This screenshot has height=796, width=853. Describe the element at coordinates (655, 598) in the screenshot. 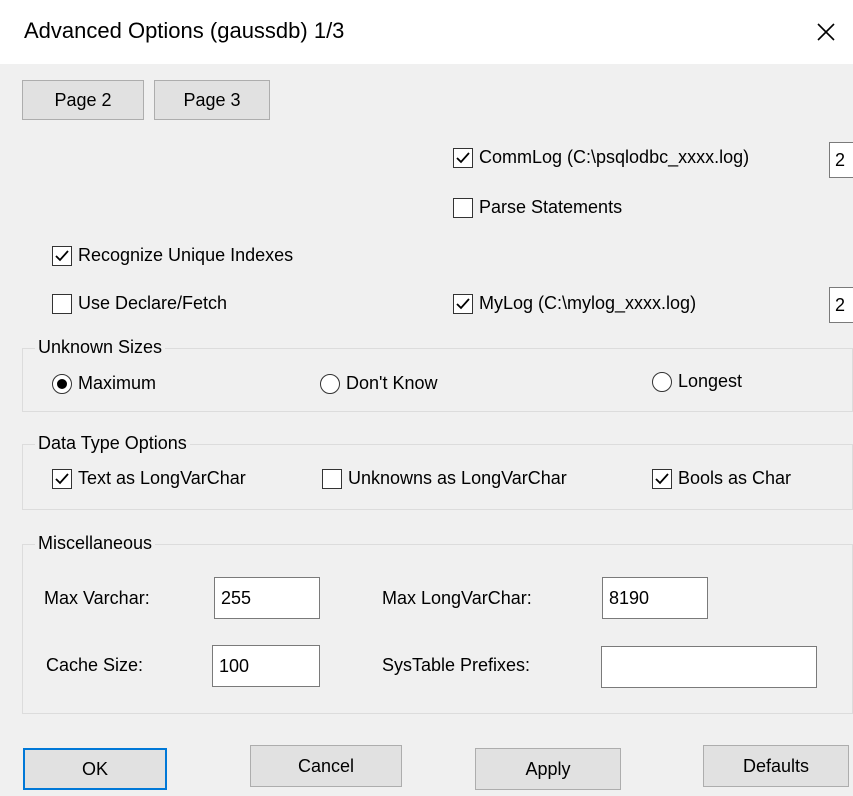

I see `max-longvarchar-input` at that location.